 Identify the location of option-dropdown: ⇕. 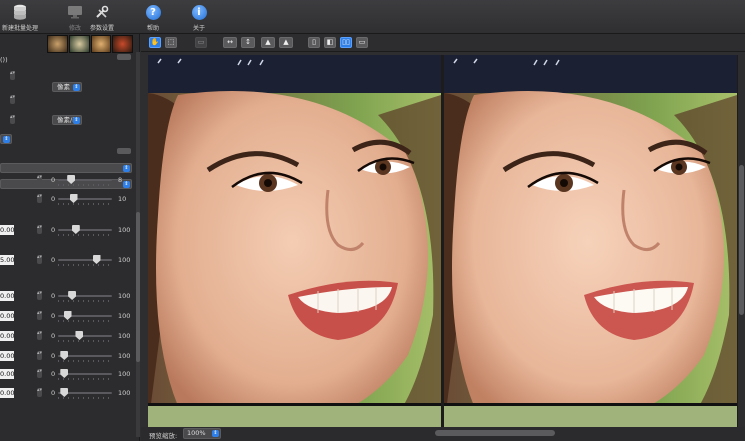
(6, 139).